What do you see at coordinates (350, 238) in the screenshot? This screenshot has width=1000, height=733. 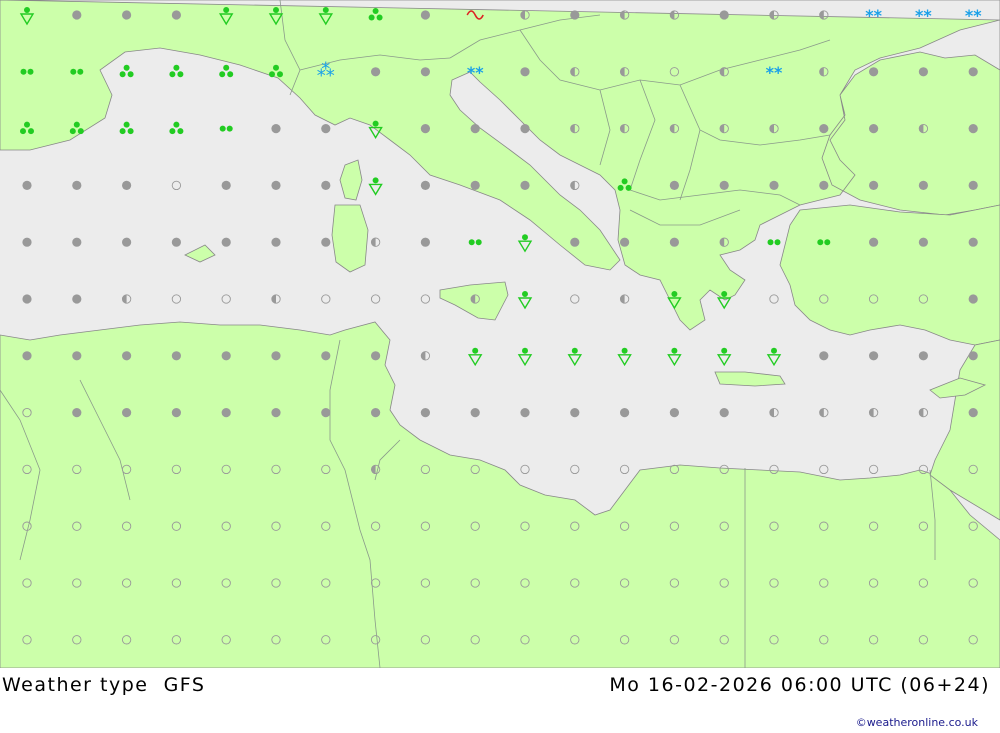 I see `island-sardinia` at bounding box center [350, 238].